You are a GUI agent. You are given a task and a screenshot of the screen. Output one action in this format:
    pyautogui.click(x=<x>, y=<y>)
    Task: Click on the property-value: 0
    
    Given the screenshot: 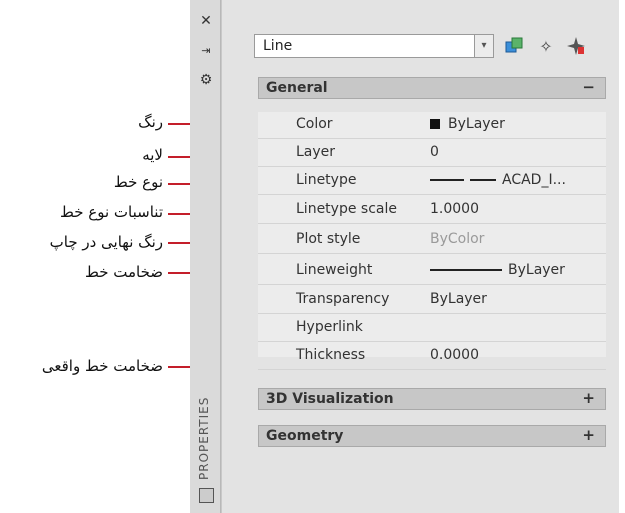 What is the action you would take?
    pyautogui.click(x=434, y=152)
    